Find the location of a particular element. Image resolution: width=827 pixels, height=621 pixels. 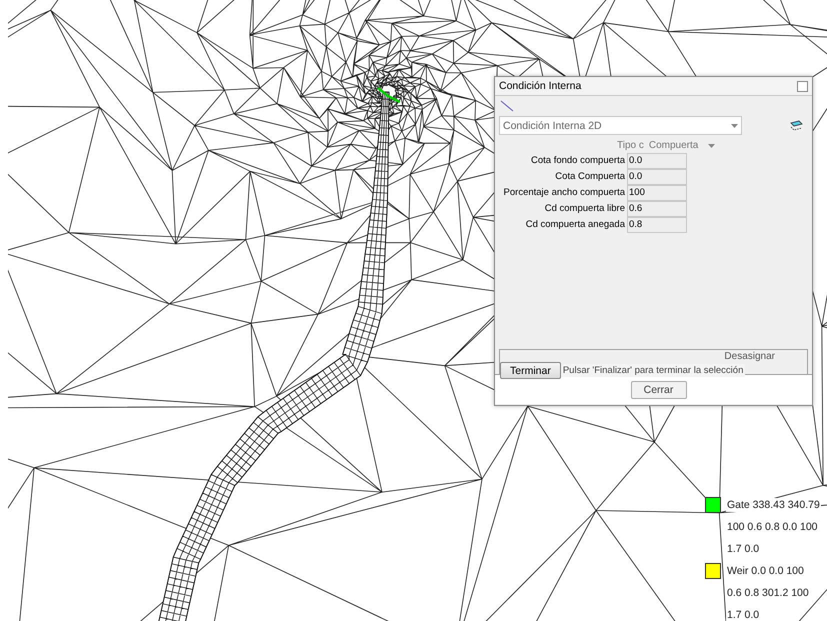

field-label: Cd compuerta anegada is located at coordinates (574, 225).